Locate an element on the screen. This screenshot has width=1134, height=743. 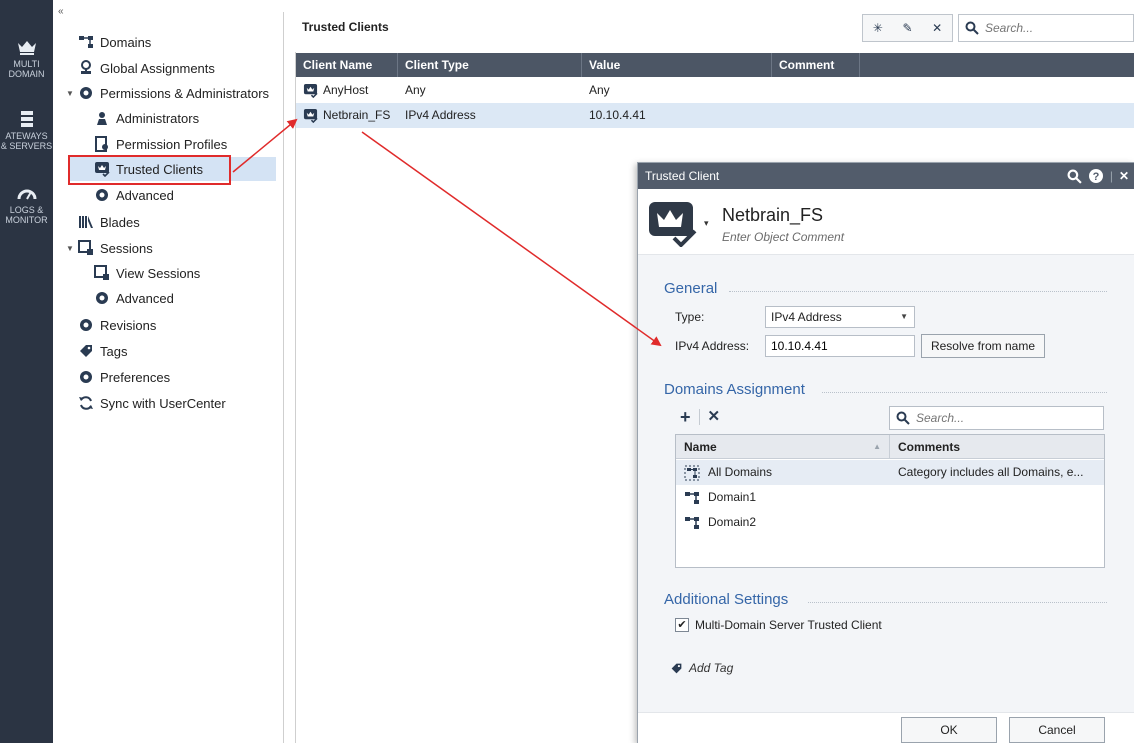
main-panel-border is located at coordinates (295, 397).